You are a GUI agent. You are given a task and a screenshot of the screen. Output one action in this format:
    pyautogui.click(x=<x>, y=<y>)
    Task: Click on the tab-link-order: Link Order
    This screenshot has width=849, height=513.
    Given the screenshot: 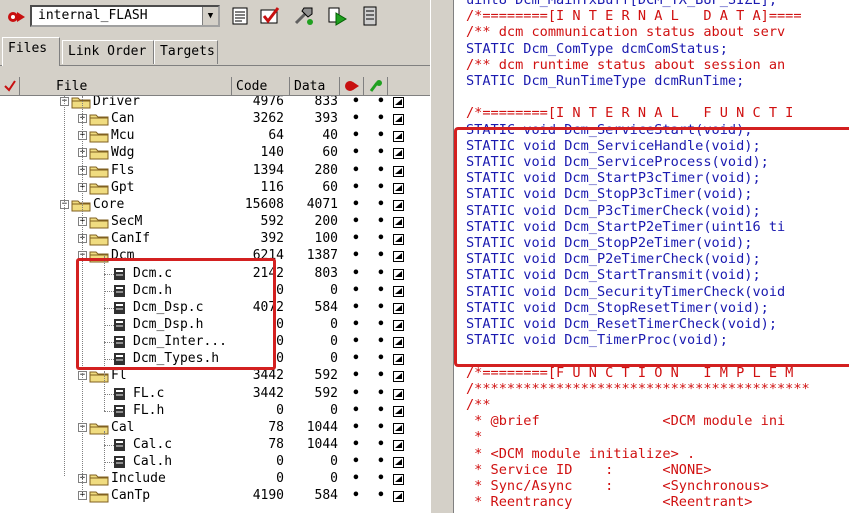 What is the action you would take?
    pyautogui.click(x=108, y=52)
    